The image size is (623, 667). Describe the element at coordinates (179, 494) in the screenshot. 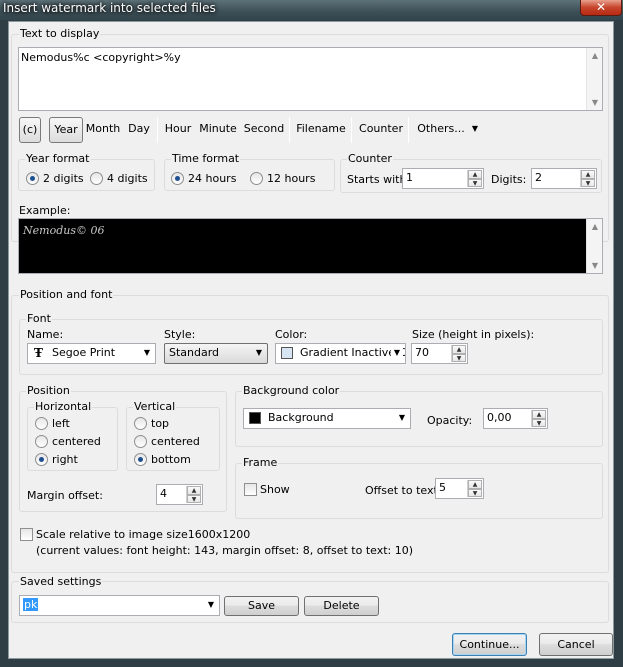

I see `margin-offset-input: 4 ▲ ▼` at that location.